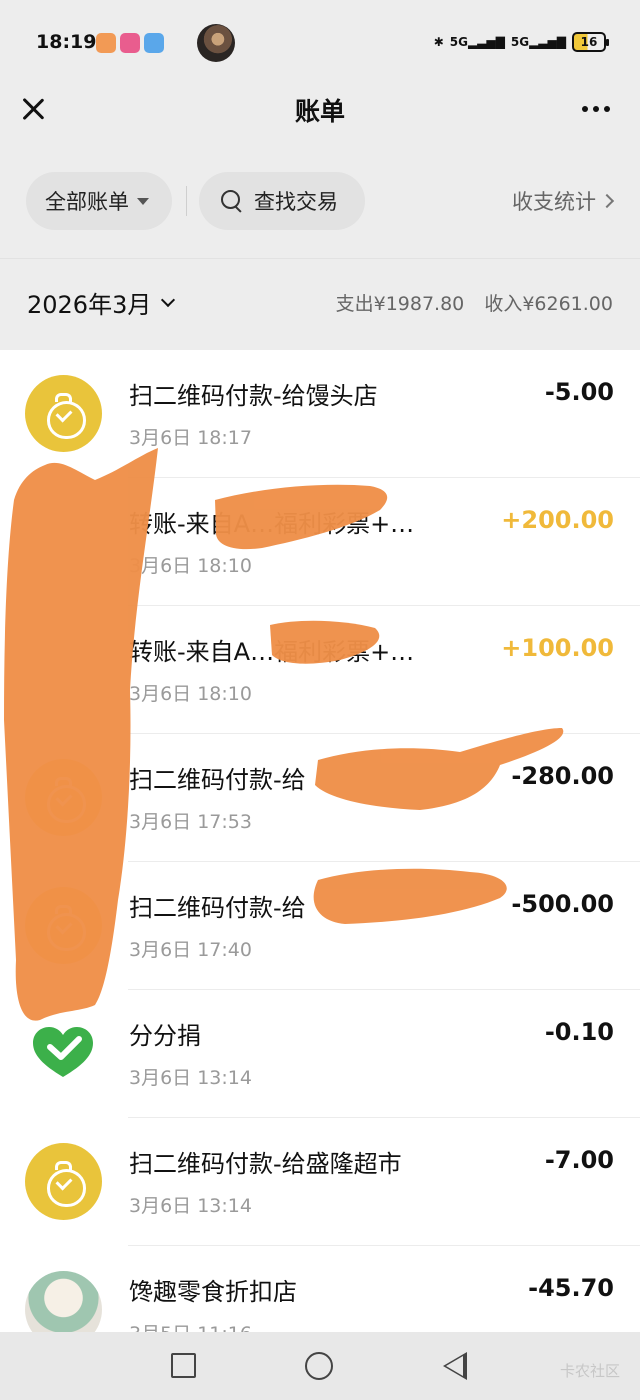 This screenshot has width=640, height=1400. Describe the element at coordinates (590, 42) in the screenshot. I see `battery-icon: 16` at that location.